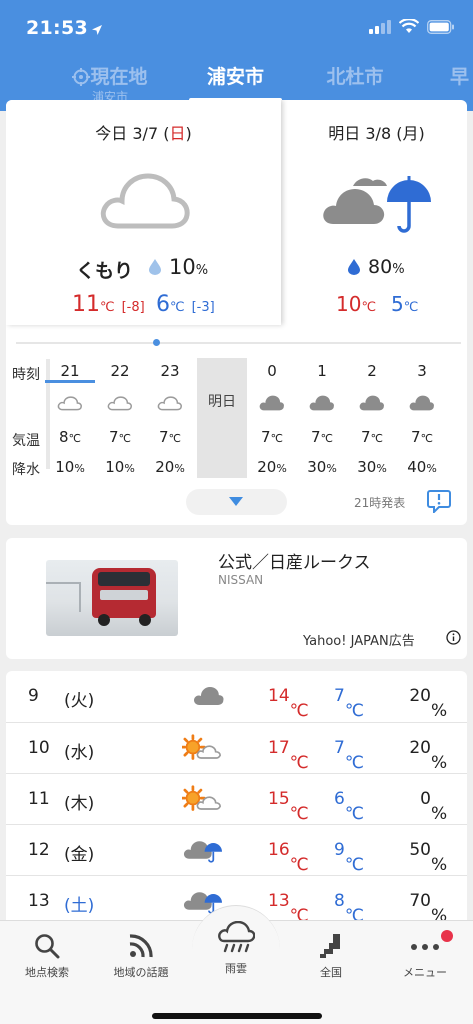  What do you see at coordinates (447, 936) in the screenshot?
I see `notification-badge` at bounding box center [447, 936].